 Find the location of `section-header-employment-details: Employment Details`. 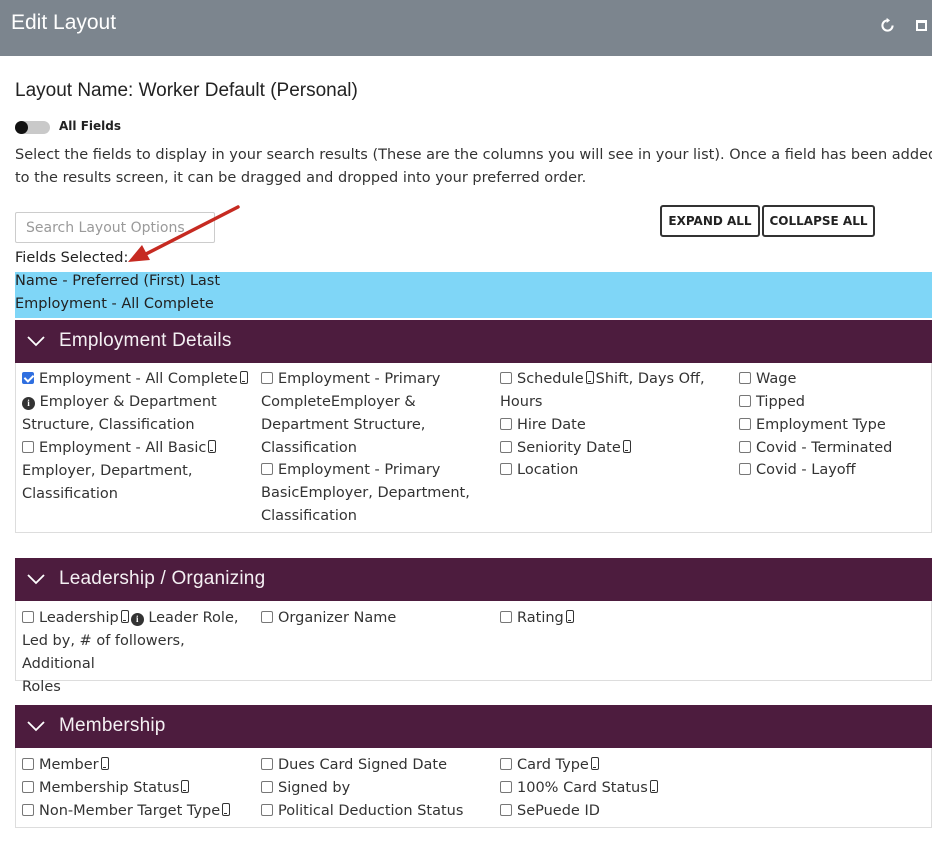

section-header-employment-details: Employment Details is located at coordinates (473, 341).